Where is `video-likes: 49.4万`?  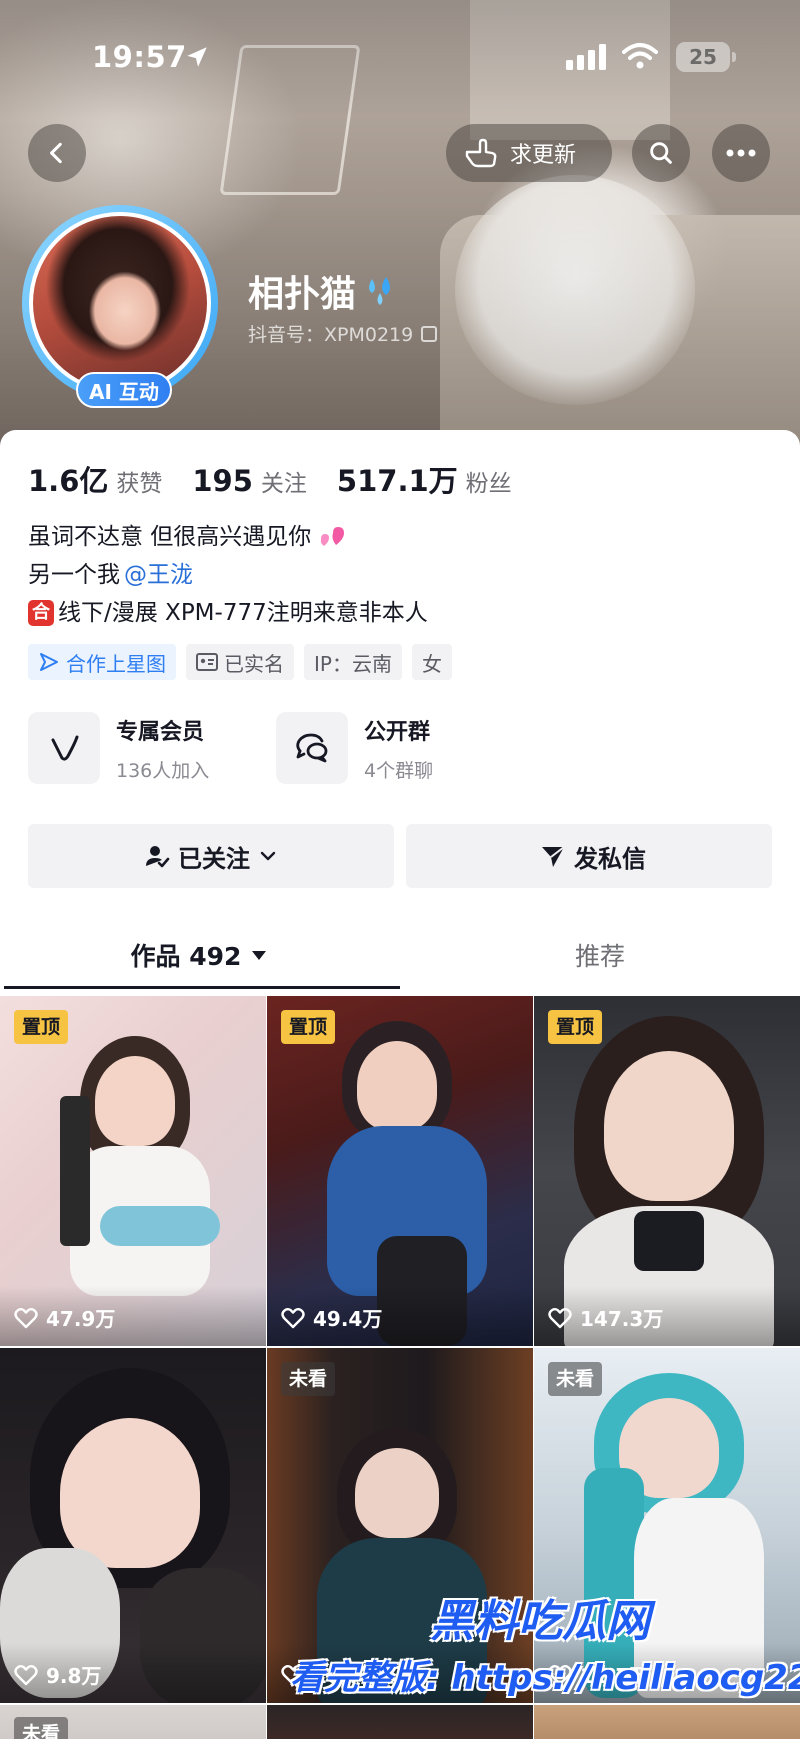 video-likes: 49.4万 is located at coordinates (331, 1317).